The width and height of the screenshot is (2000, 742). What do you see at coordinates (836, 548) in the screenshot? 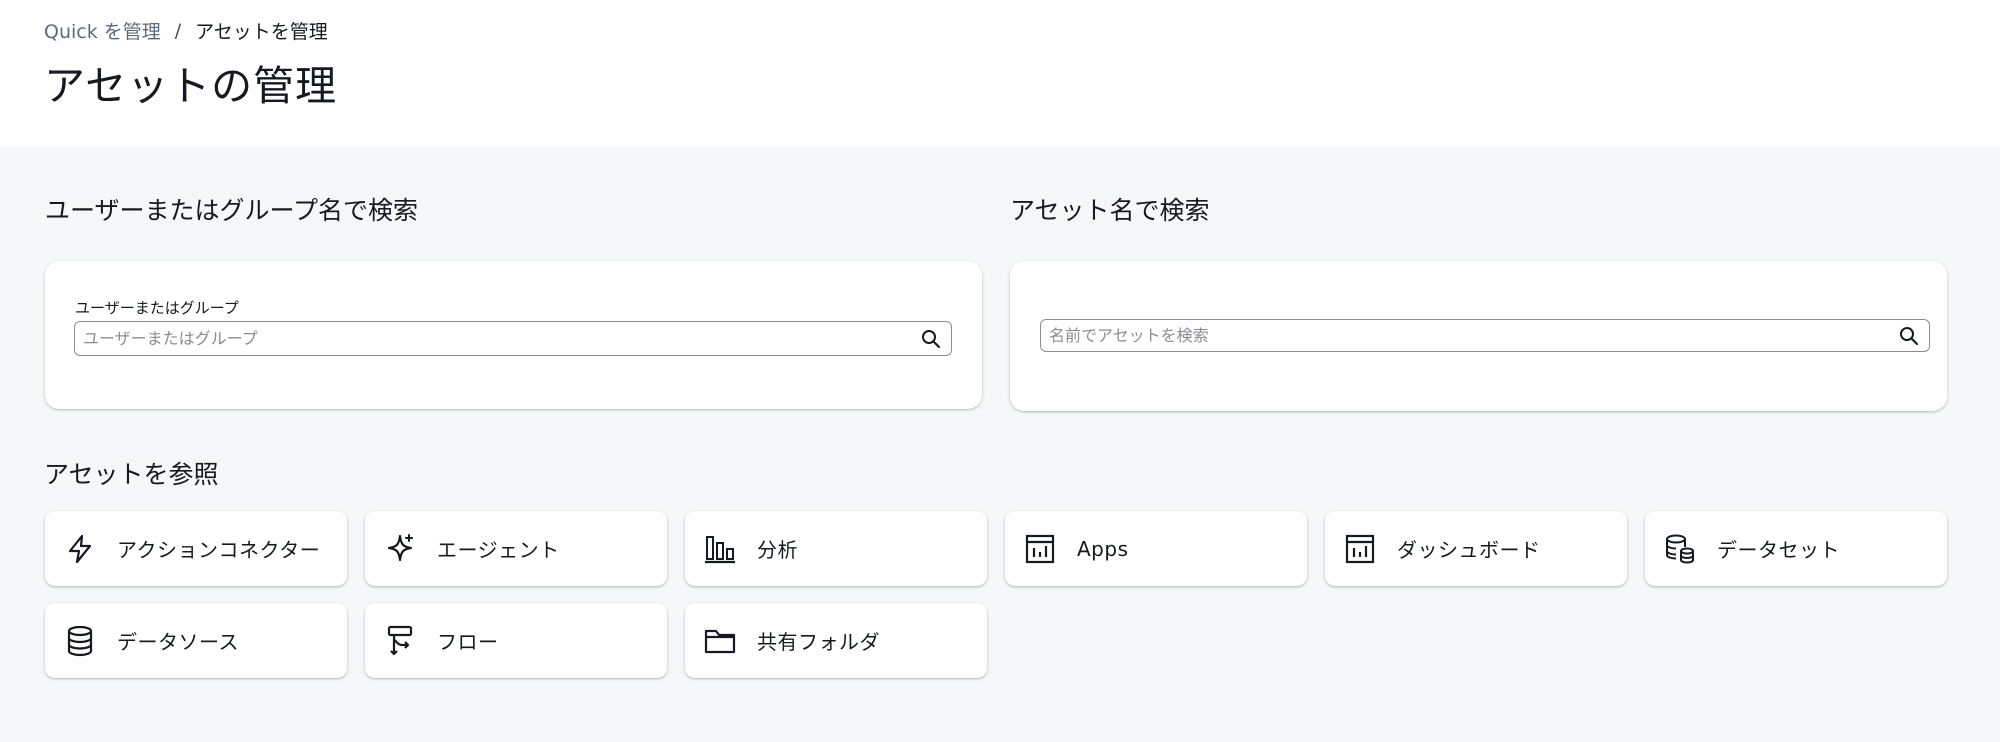
I see `tile-analyses: 分析` at bounding box center [836, 548].